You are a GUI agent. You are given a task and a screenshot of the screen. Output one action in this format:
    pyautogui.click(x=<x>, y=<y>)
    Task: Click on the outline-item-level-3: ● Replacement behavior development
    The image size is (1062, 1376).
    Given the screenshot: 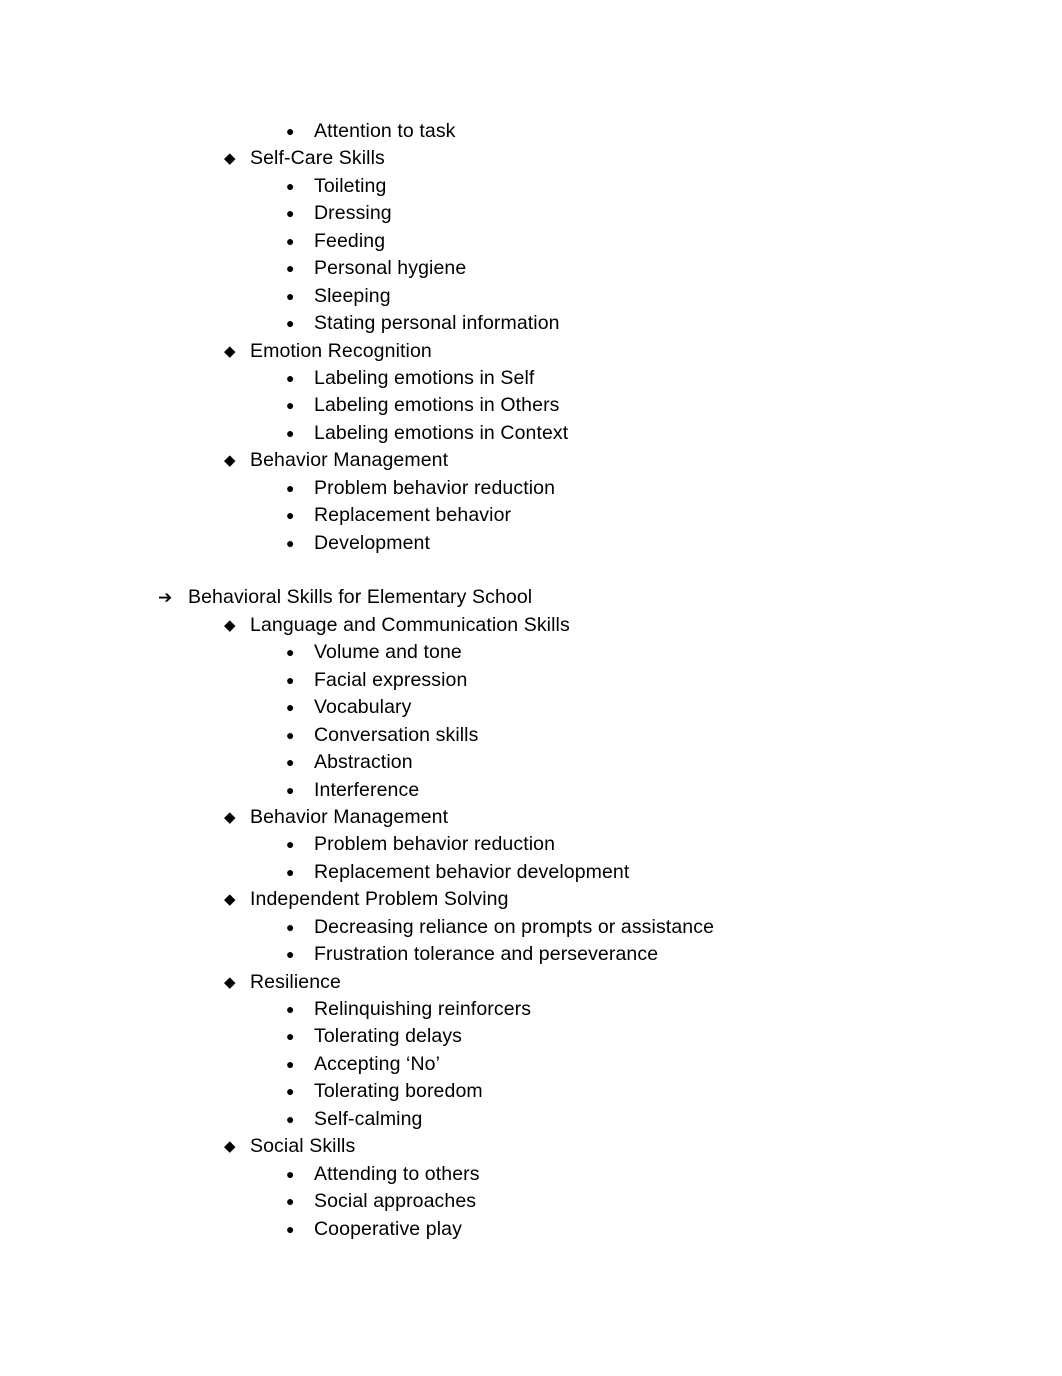 What is the action you would take?
    pyautogui.click(x=531, y=872)
    